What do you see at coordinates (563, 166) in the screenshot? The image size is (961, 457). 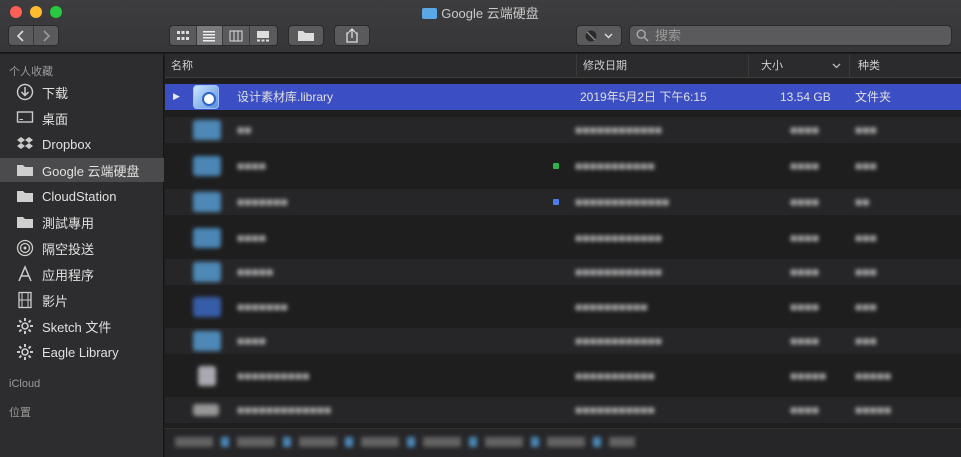 I see `table-row: ■■■■ ■■■■■■■■■■■ ■■■■ ■■■` at bounding box center [563, 166].